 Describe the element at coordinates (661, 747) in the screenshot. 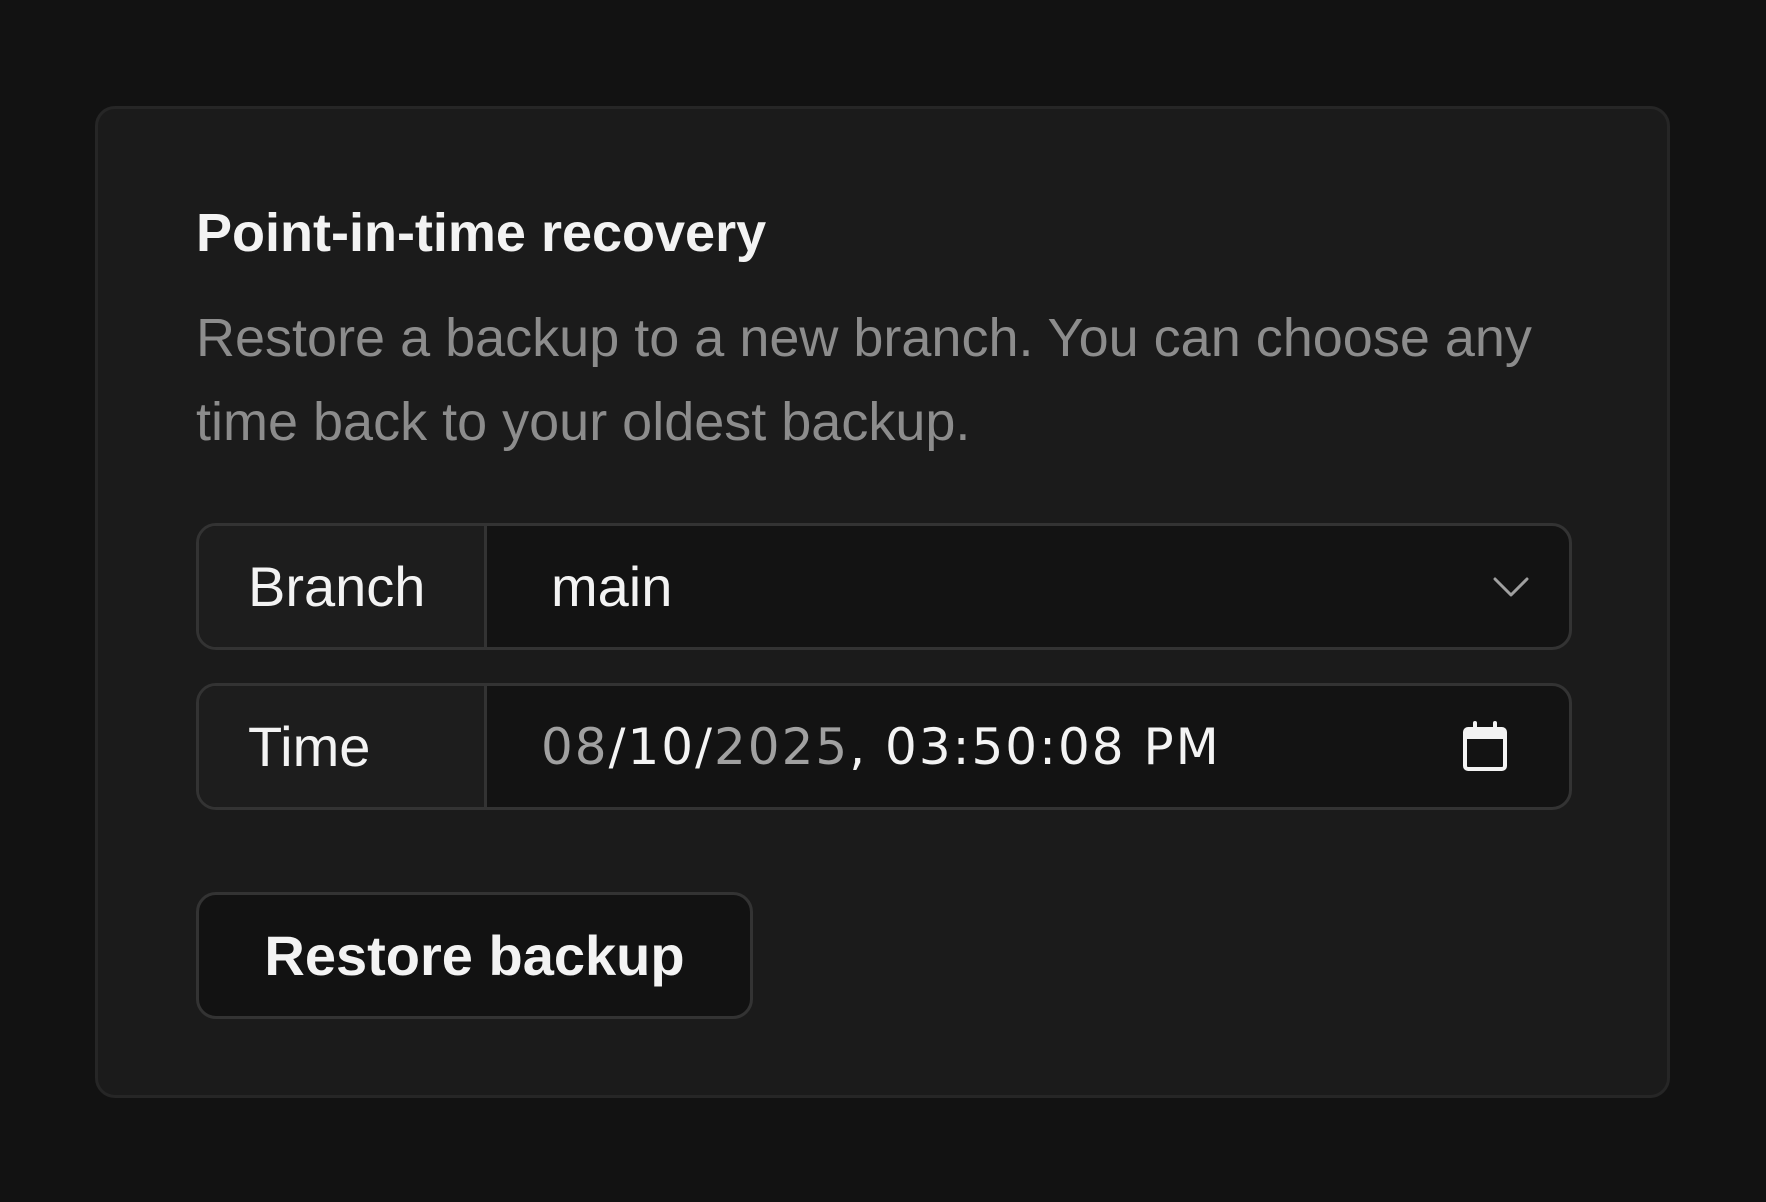

I see `day-segment: 10` at that location.